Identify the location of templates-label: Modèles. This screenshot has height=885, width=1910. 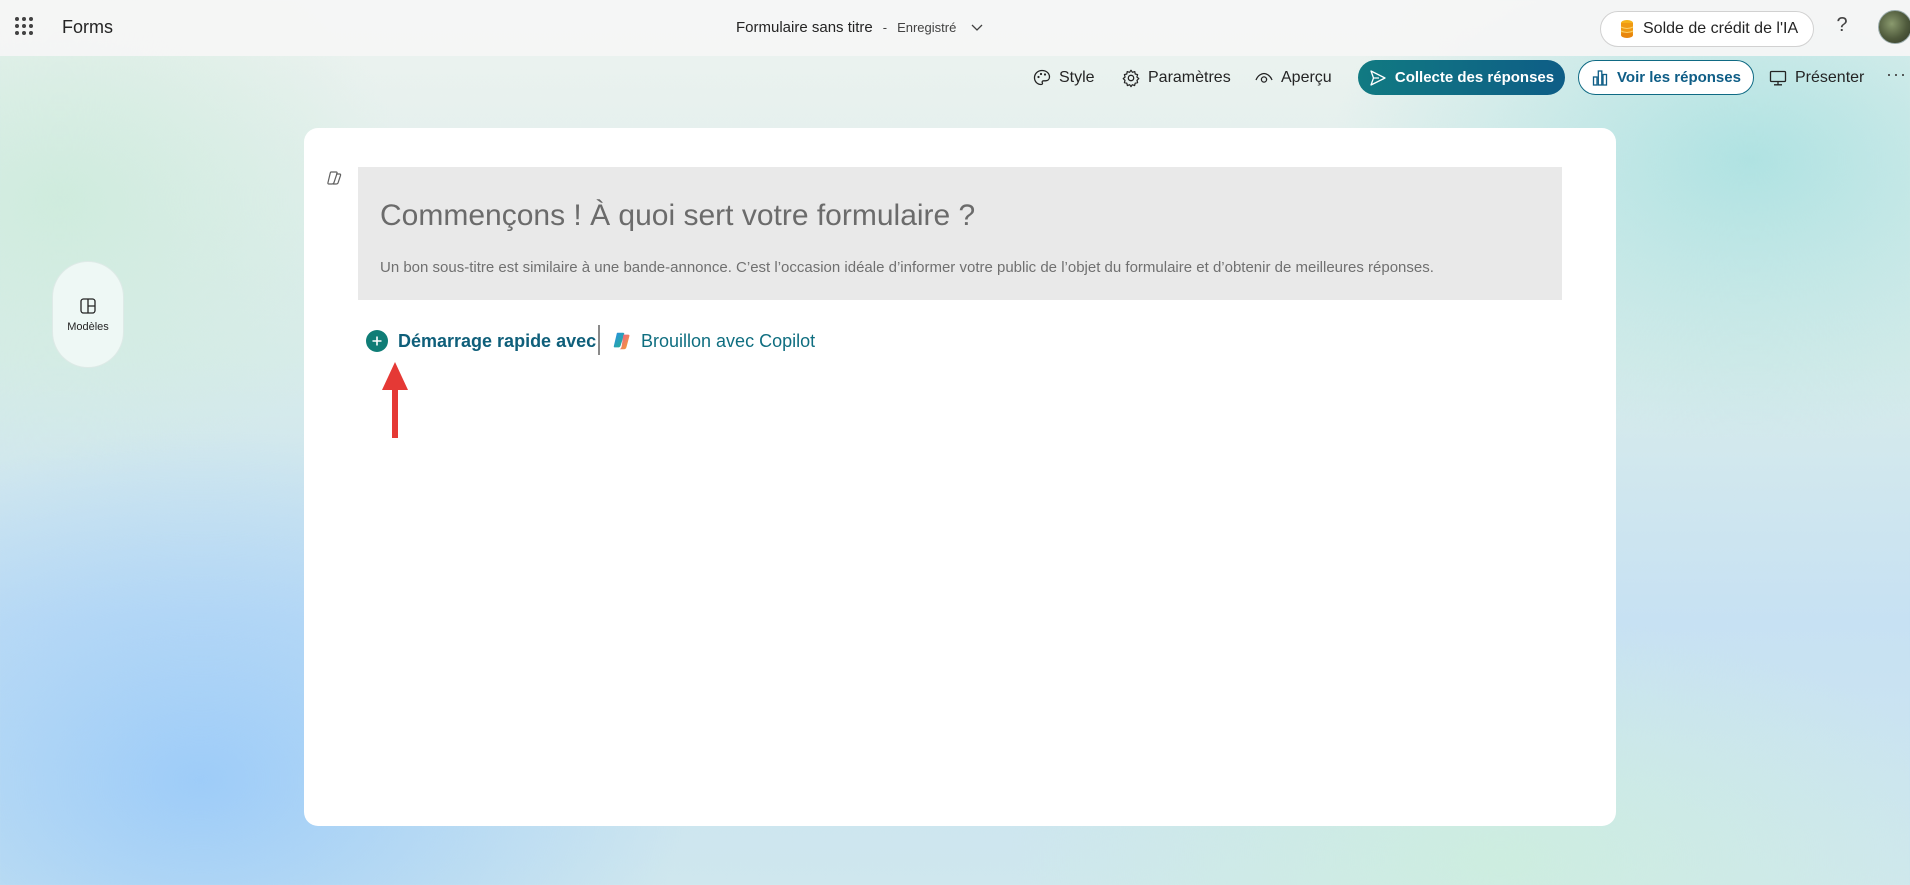
(88, 326).